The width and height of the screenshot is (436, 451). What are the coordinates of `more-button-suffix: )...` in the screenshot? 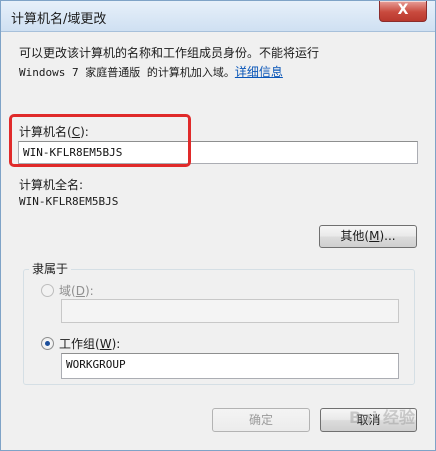 It's located at (387, 236).